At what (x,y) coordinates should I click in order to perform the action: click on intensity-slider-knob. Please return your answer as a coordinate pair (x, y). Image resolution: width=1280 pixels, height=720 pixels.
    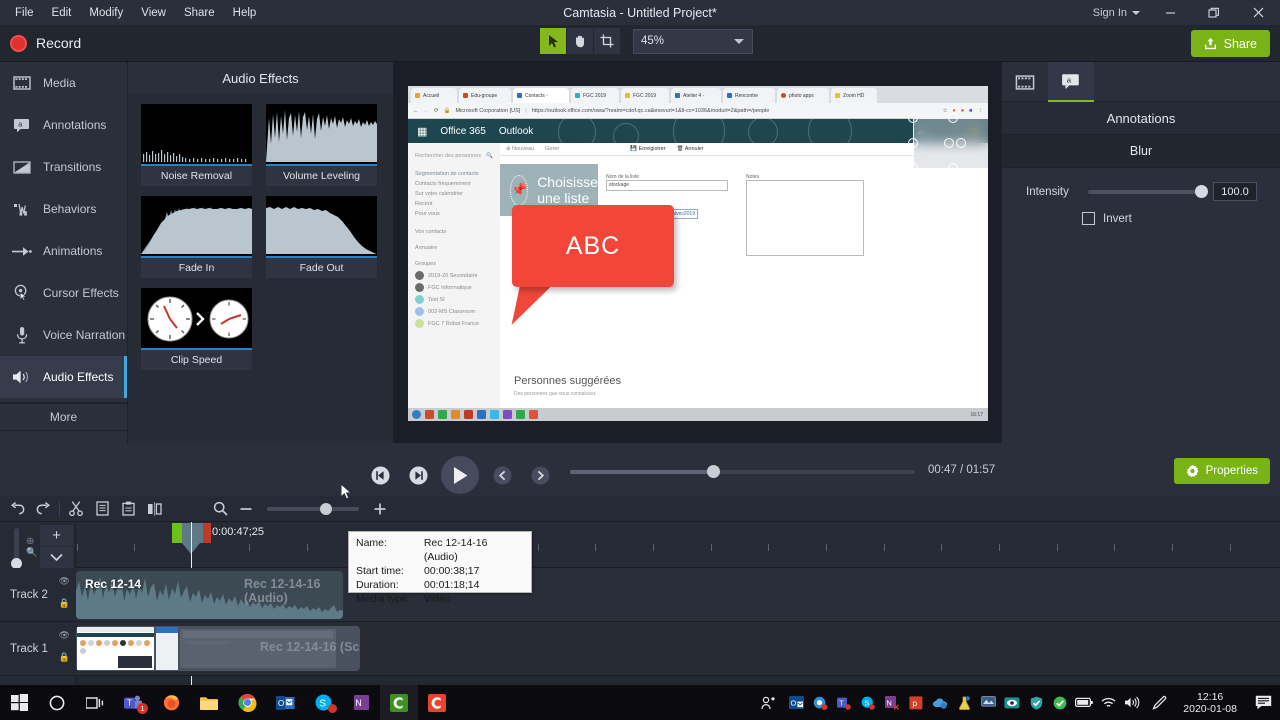
    Looking at the image, I should click on (1201, 191).